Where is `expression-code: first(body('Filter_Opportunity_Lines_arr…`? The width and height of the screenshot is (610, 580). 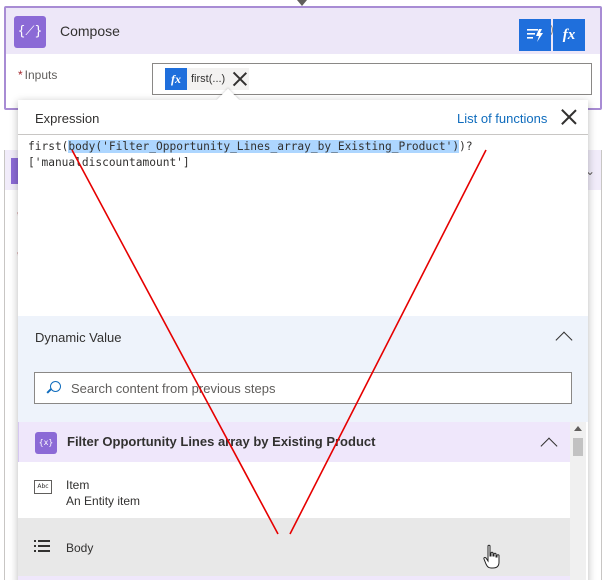 expression-code: first(body('Filter_Opportunity_Lines_arr… is located at coordinates (250, 155).